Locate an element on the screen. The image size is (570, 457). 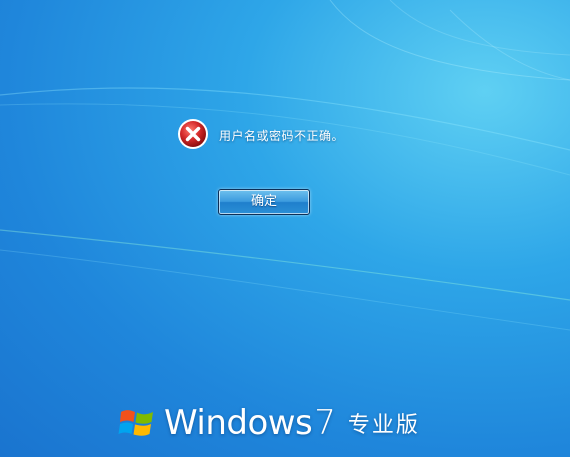
product-version: 7 is located at coordinates (325, 423).